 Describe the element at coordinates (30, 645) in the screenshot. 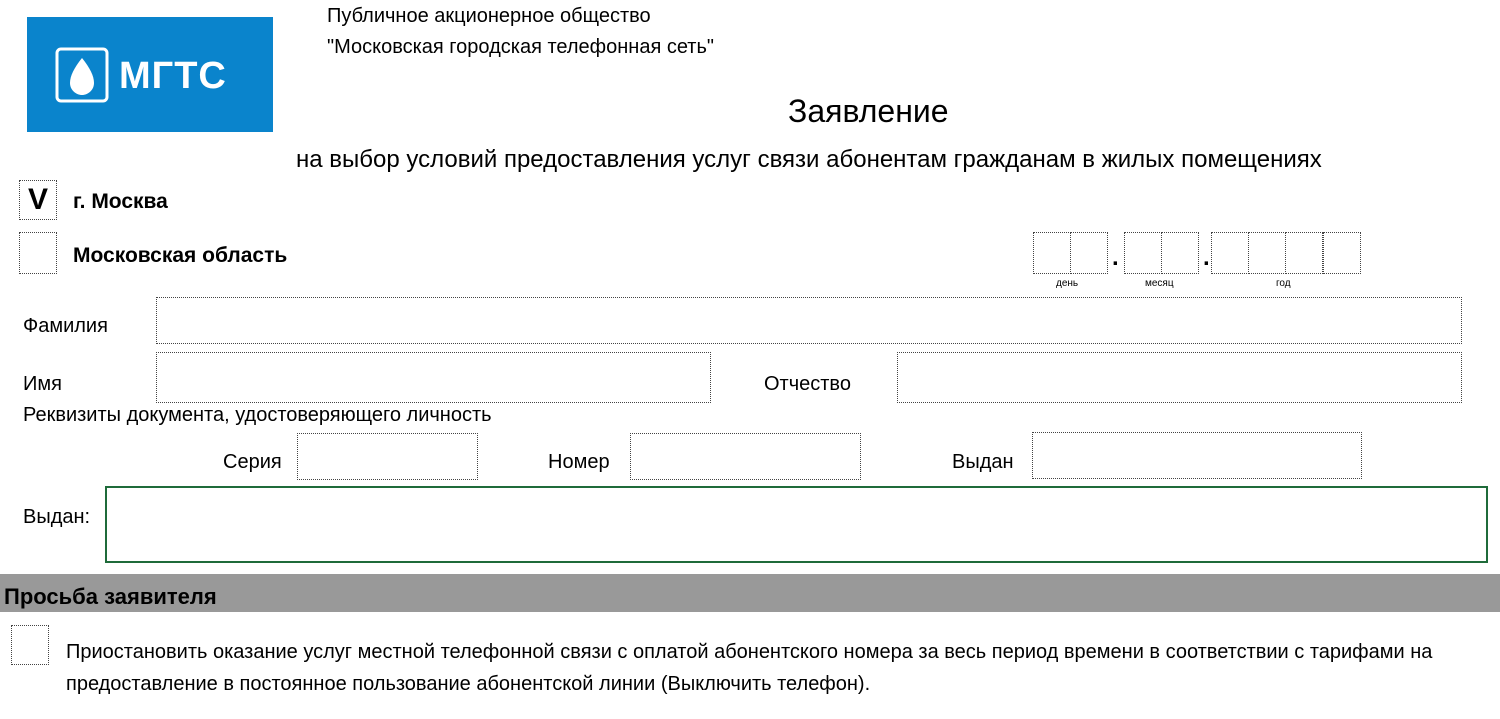

I see `suspend-service-checkbox` at that location.